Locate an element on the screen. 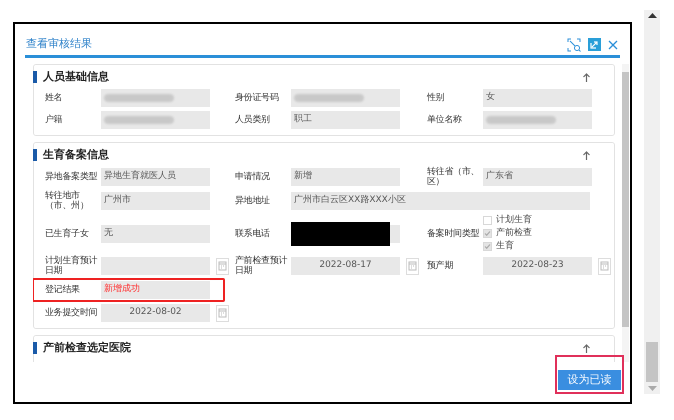  field-label: 登记结果 is located at coordinates (63, 290).